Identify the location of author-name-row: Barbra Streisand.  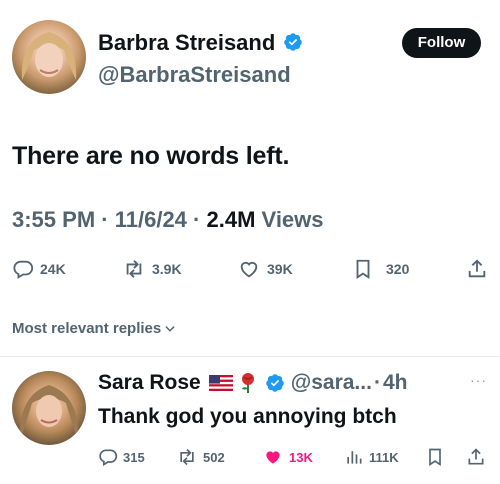
(200, 43).